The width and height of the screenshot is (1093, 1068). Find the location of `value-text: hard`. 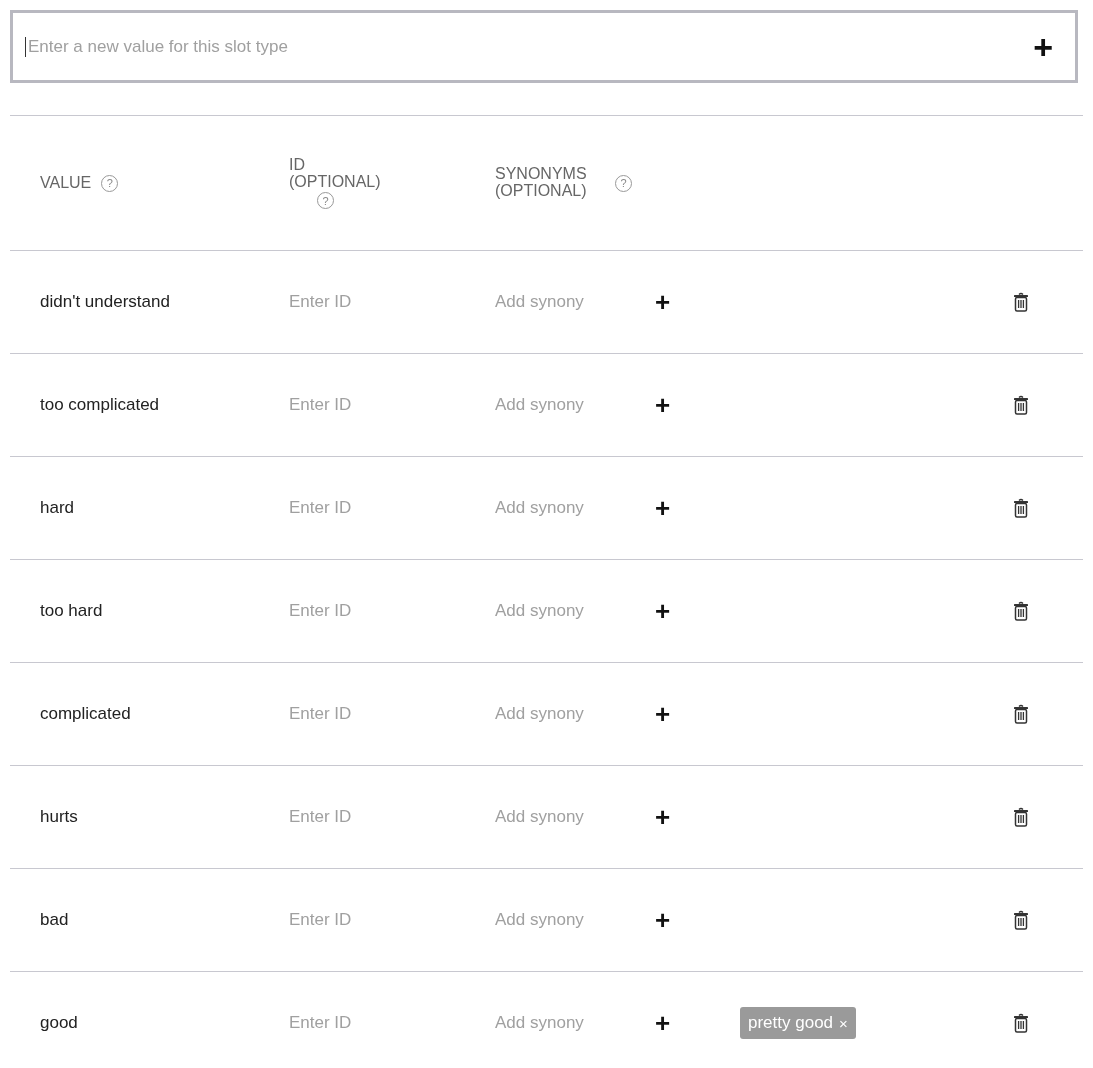

value-text: hard is located at coordinates (58, 508).